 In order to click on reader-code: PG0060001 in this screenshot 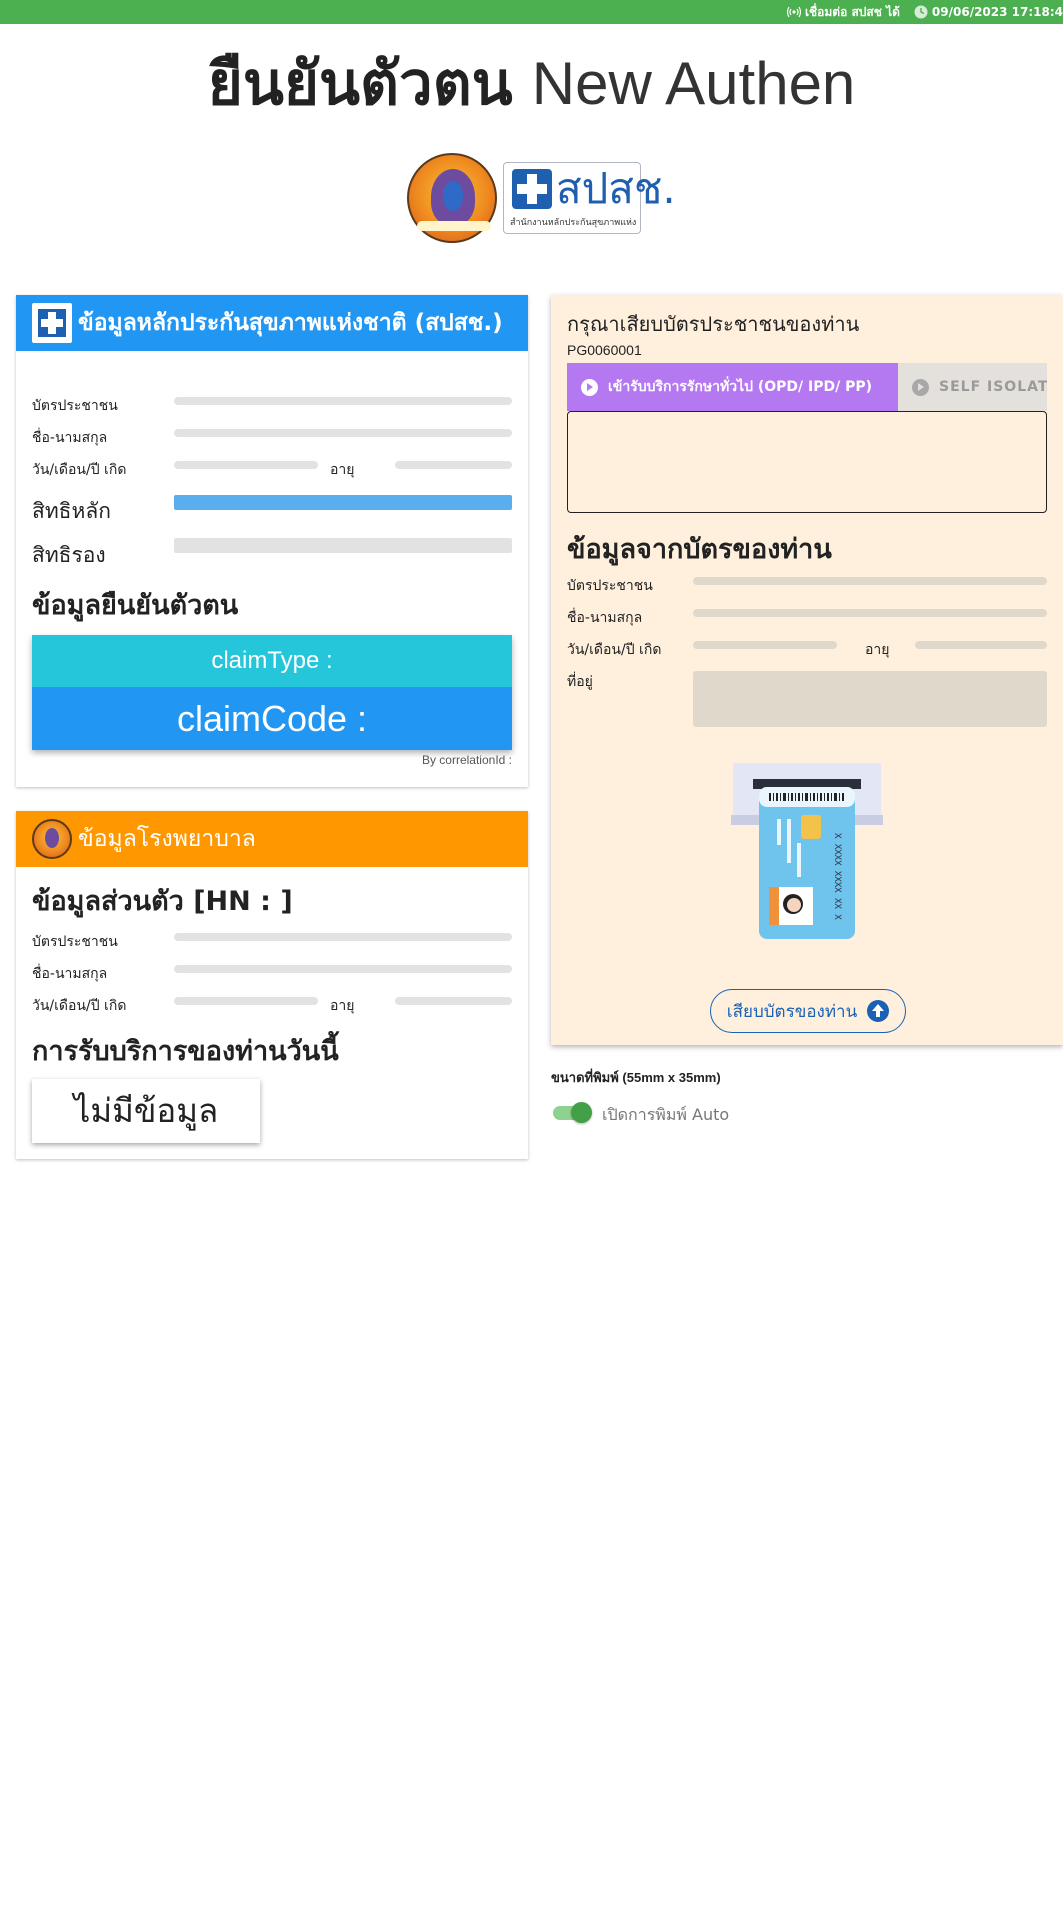, I will do `click(604, 350)`.